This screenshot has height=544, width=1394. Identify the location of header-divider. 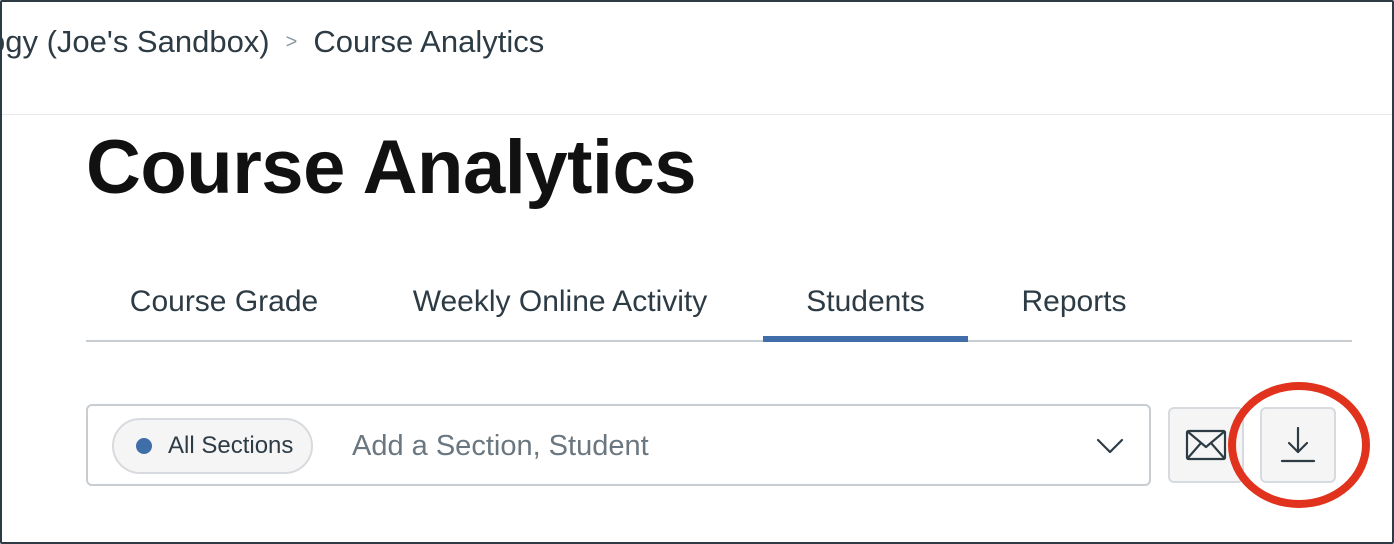
(697, 114).